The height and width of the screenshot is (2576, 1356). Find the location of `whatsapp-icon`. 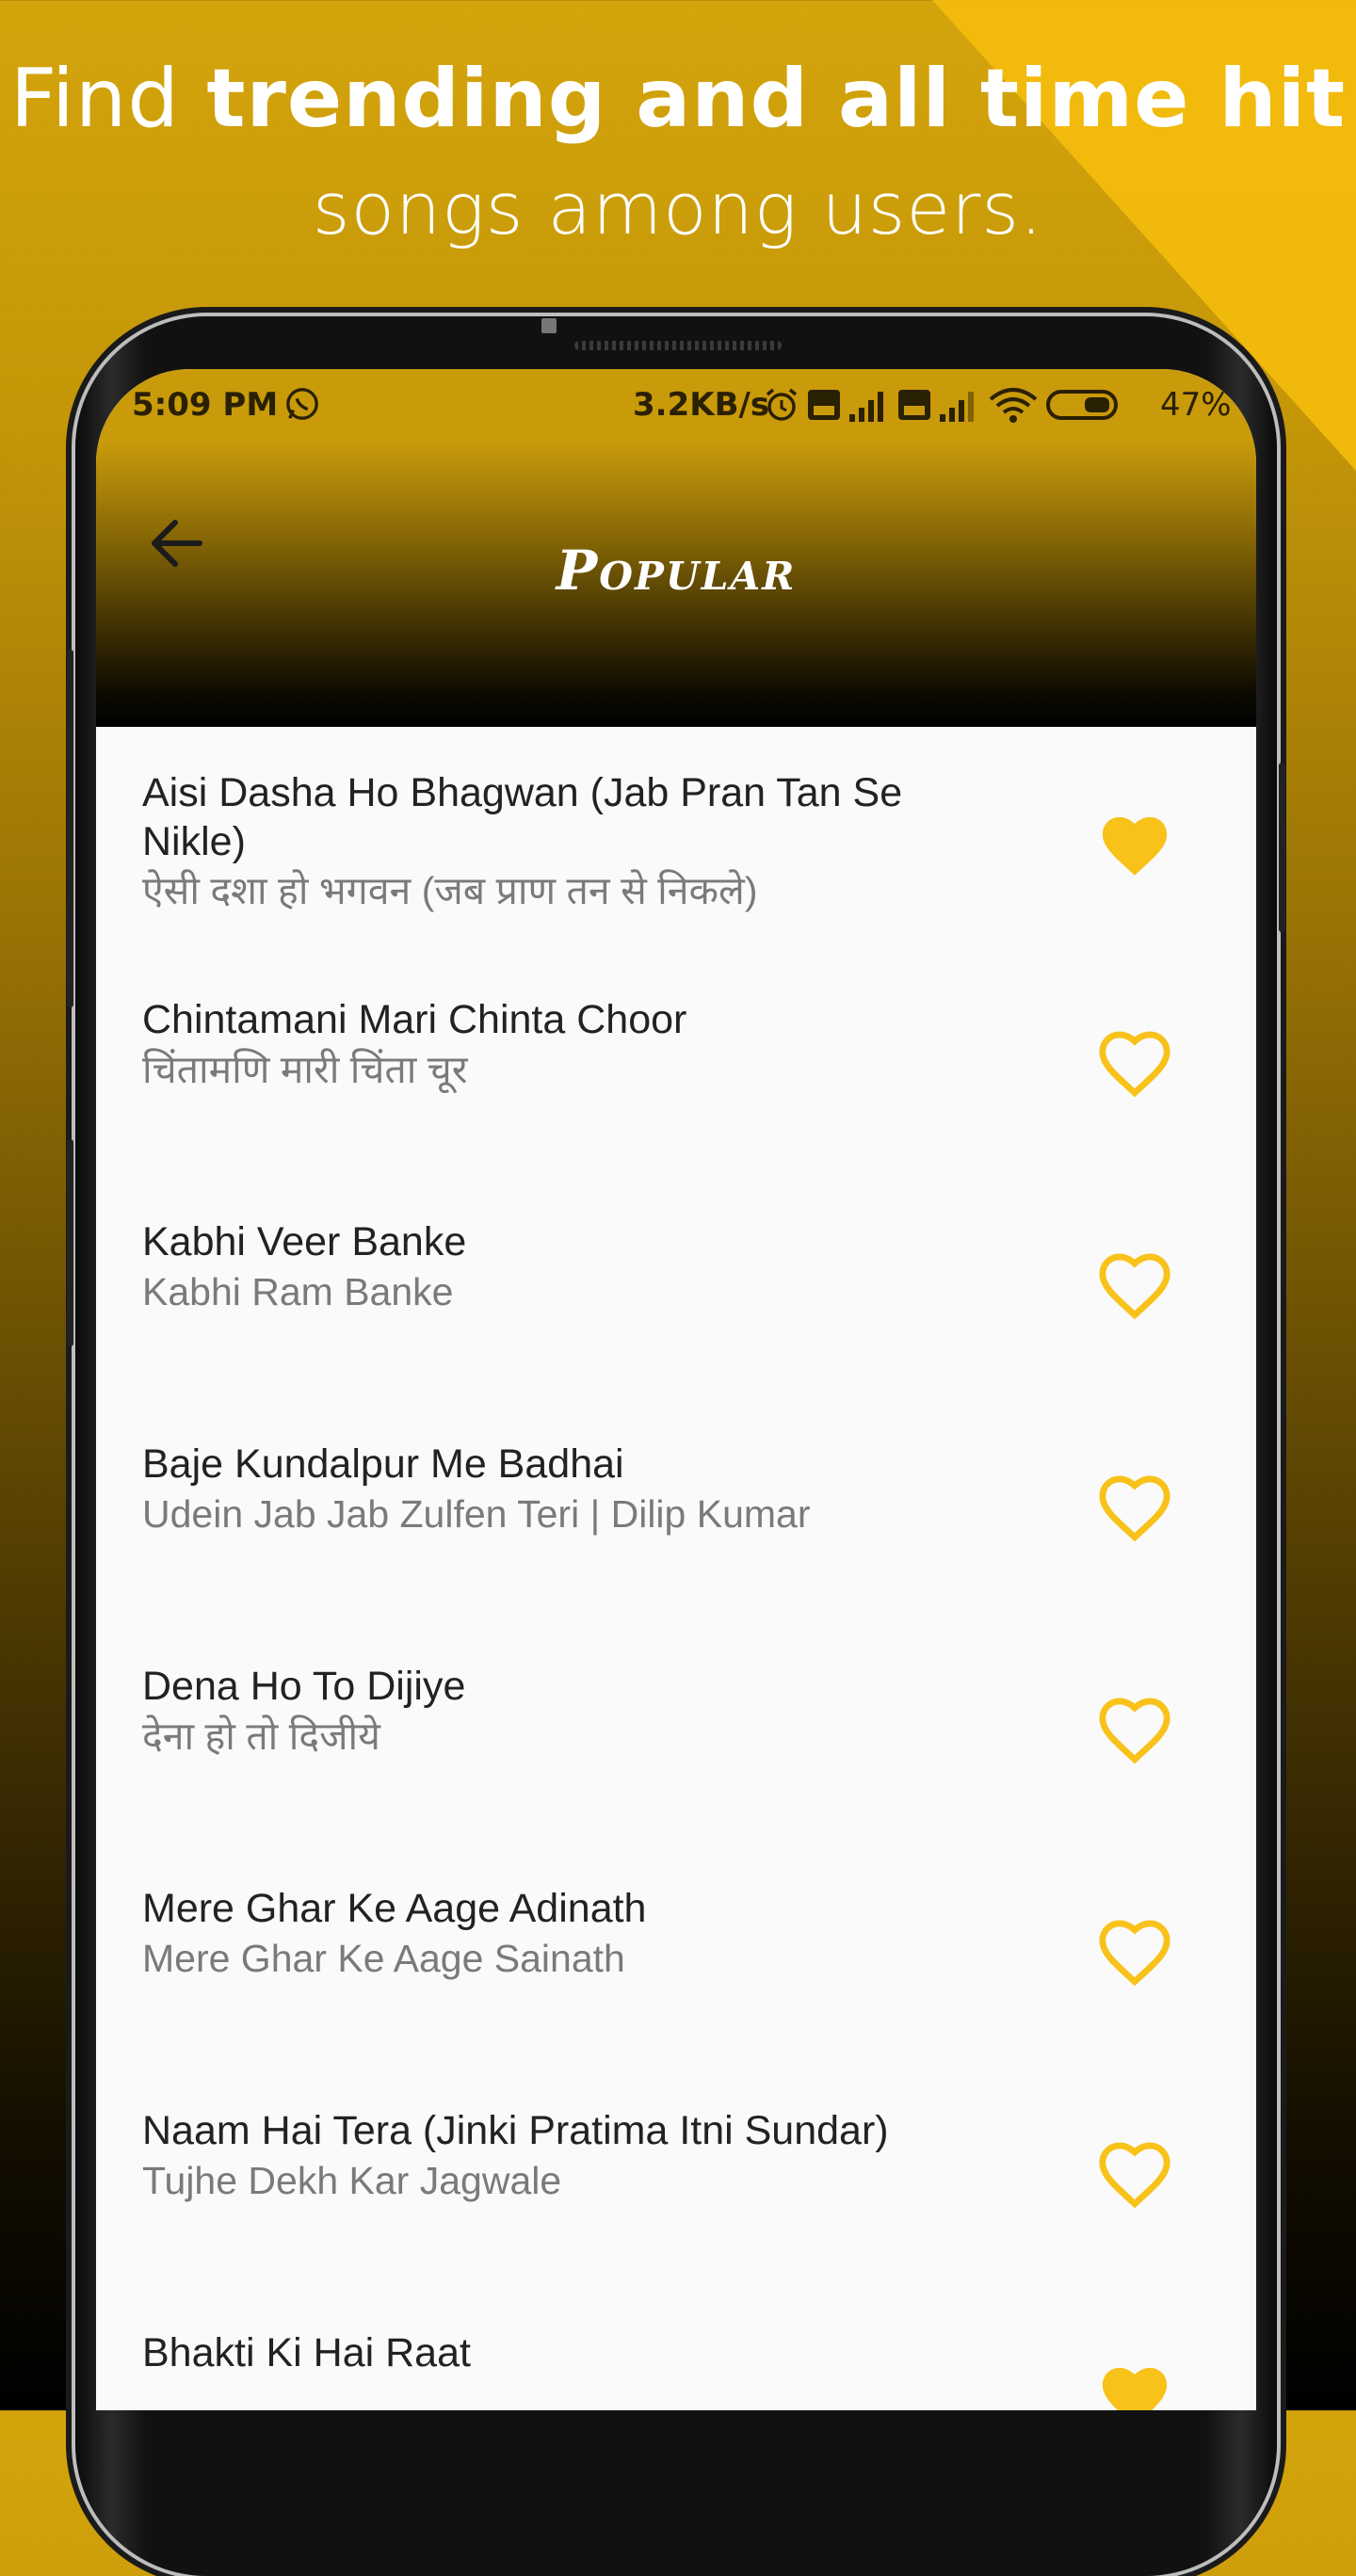

whatsapp-icon is located at coordinates (302, 404).